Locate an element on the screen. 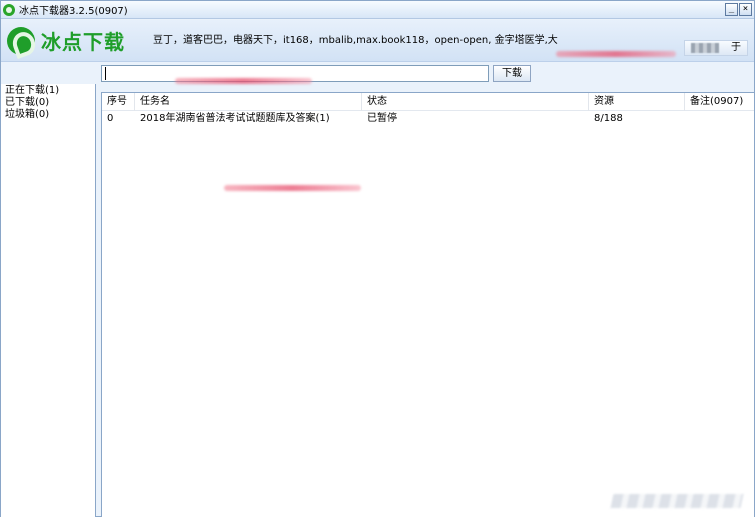 This screenshot has height=517, width=755. sidebar-item-trash: 垃圾箱(0) is located at coordinates (48, 115).